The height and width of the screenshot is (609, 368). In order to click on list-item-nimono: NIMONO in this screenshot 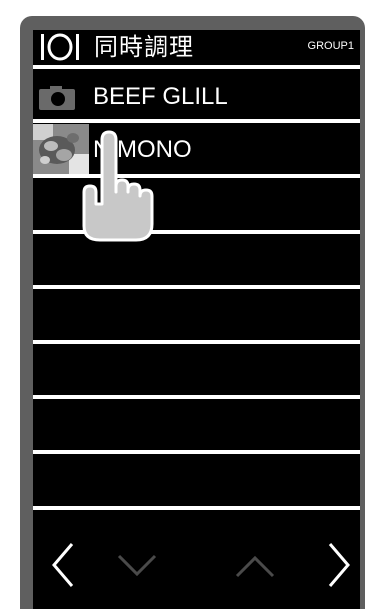, I will do `click(196, 150)`.